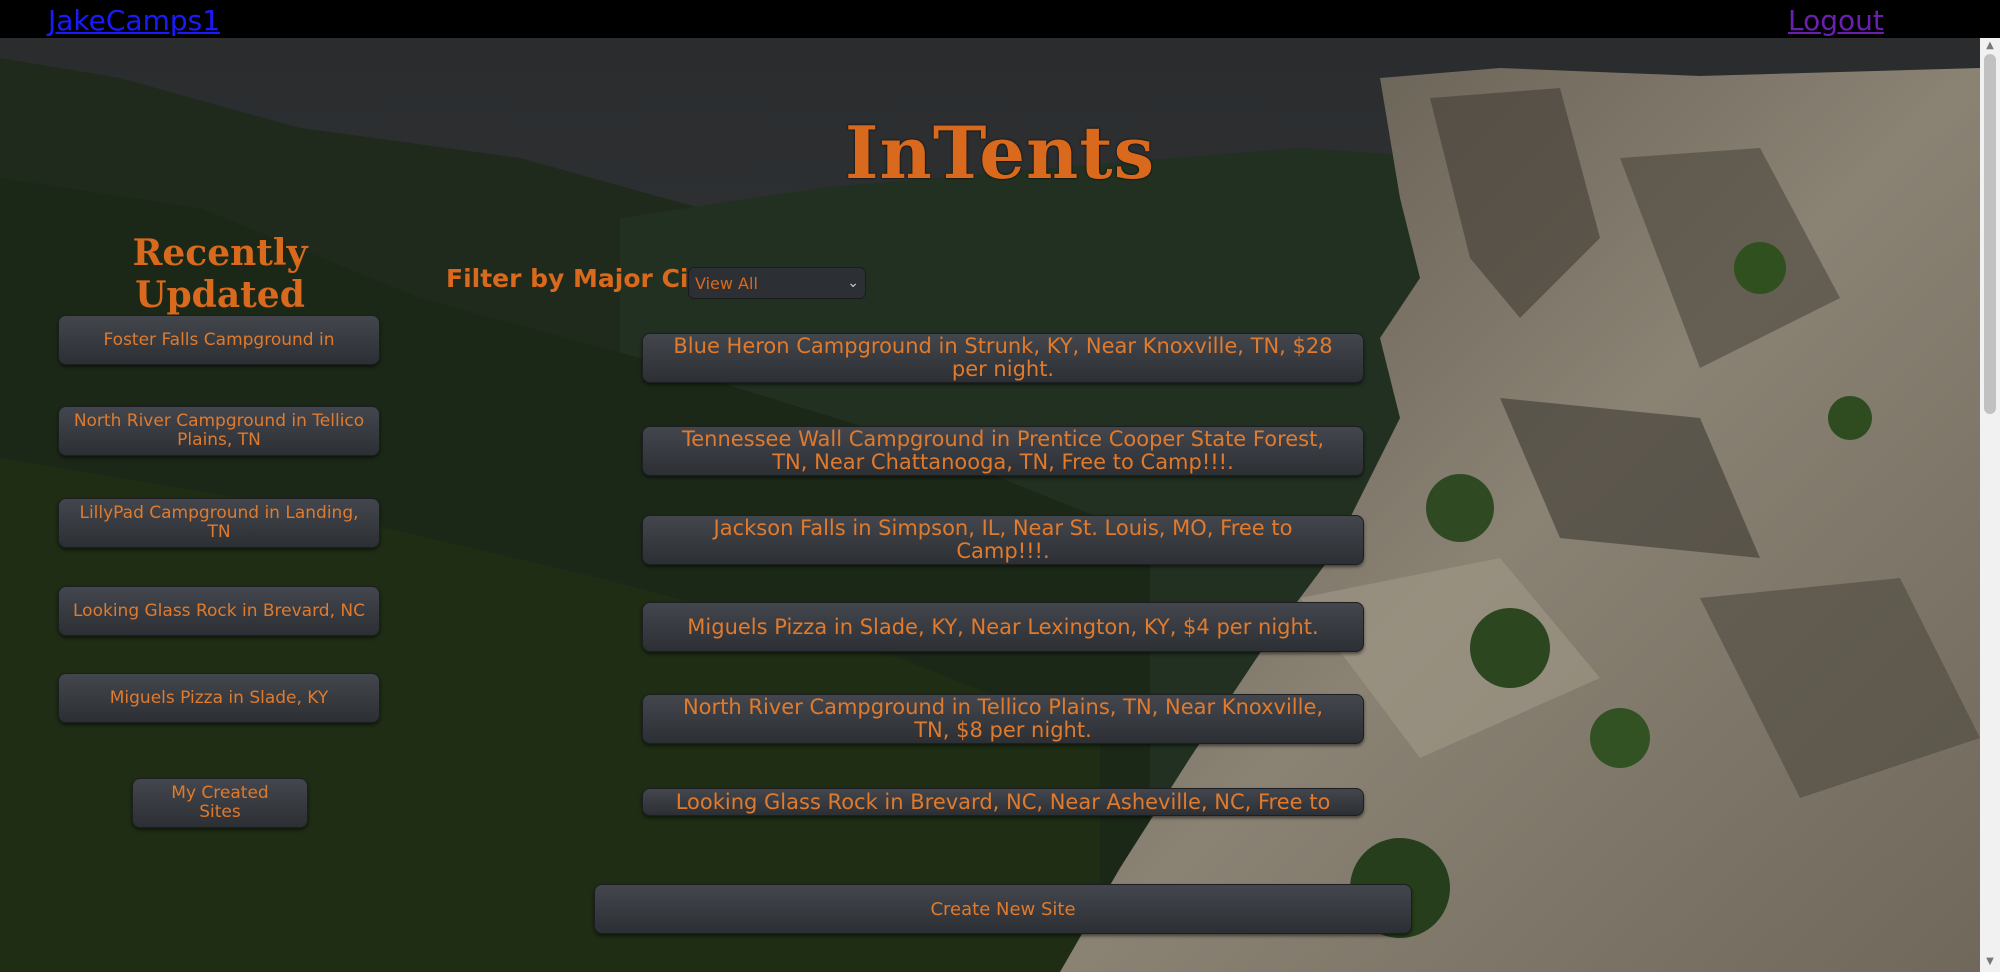 The height and width of the screenshot is (972, 2000). What do you see at coordinates (134, 20) in the screenshot?
I see `username-link: JakeCamps1` at bounding box center [134, 20].